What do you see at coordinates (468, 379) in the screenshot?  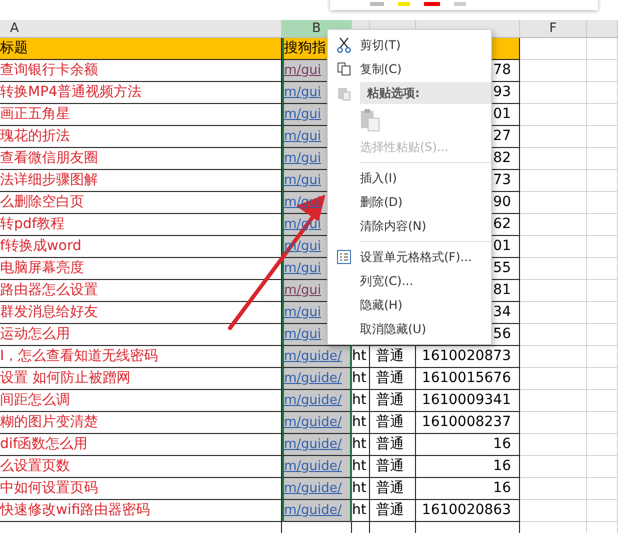 I see `table-cell: 1610015676` at bounding box center [468, 379].